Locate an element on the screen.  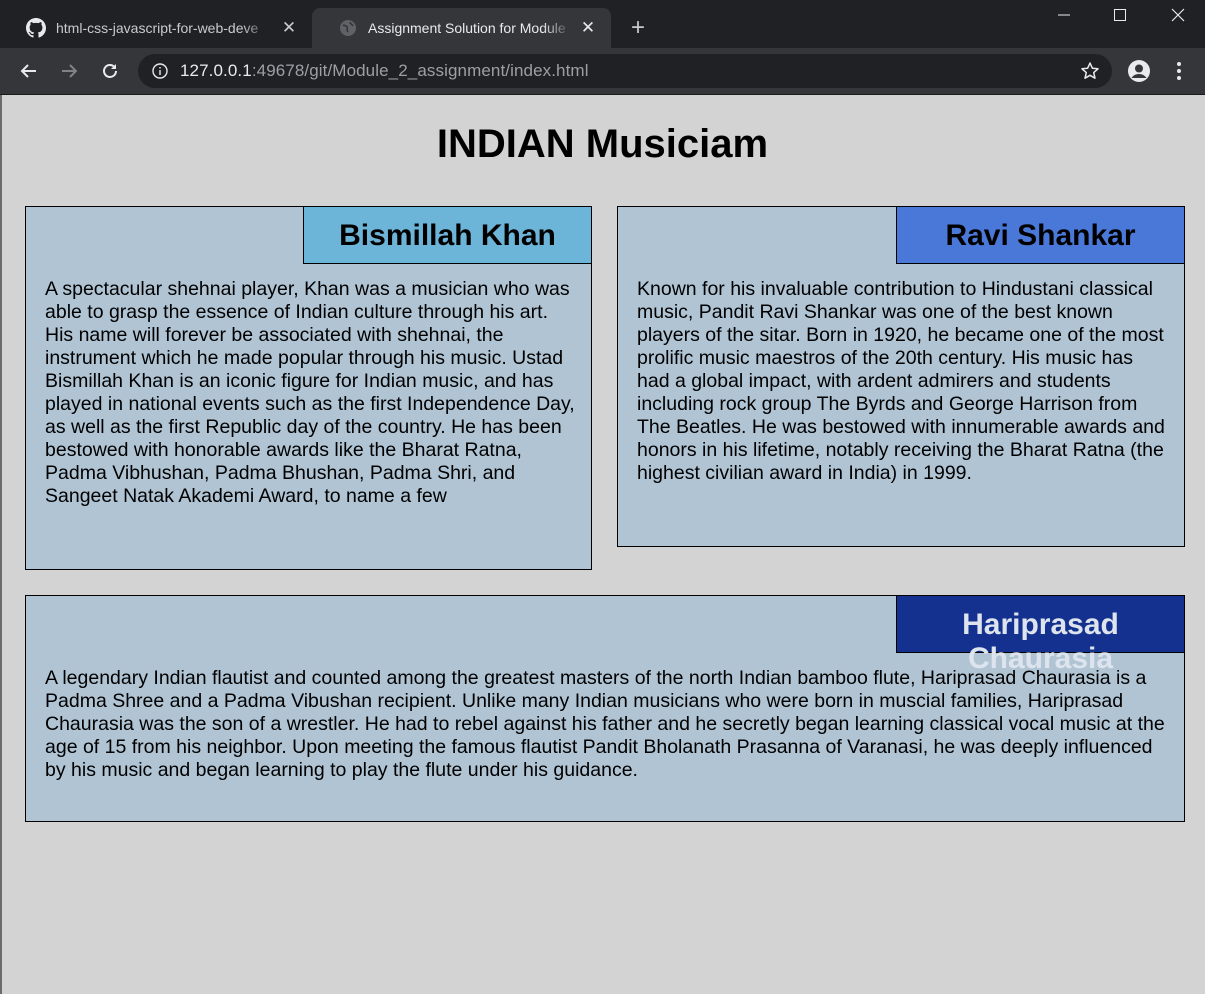
maximize-icon is located at coordinates (1120, 15).